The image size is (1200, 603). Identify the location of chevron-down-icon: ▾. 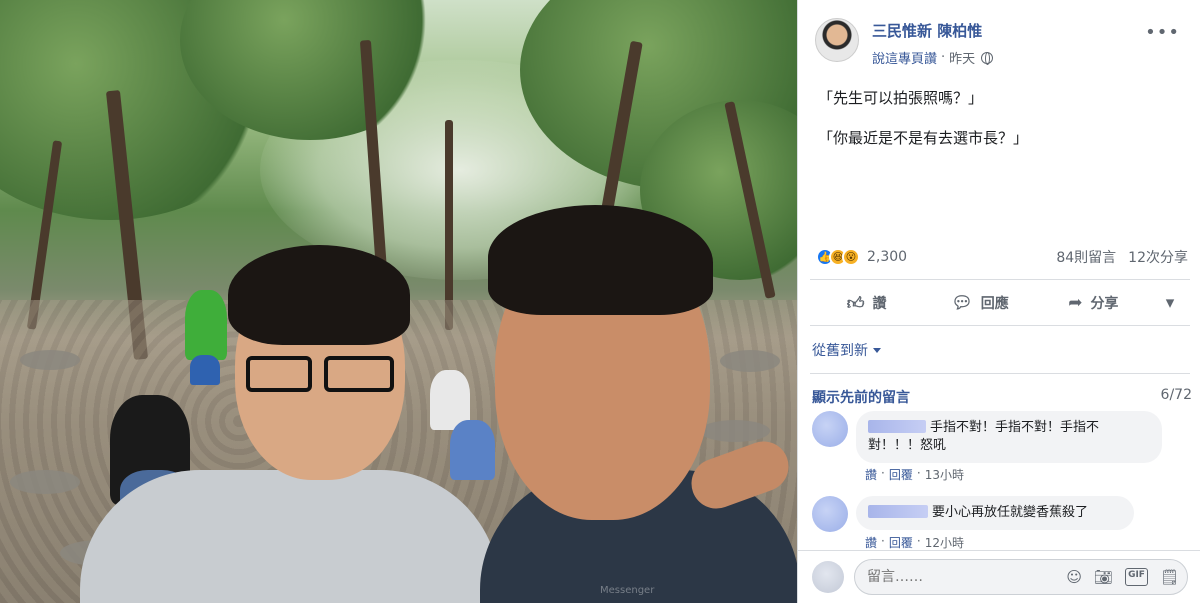
(1170, 303).